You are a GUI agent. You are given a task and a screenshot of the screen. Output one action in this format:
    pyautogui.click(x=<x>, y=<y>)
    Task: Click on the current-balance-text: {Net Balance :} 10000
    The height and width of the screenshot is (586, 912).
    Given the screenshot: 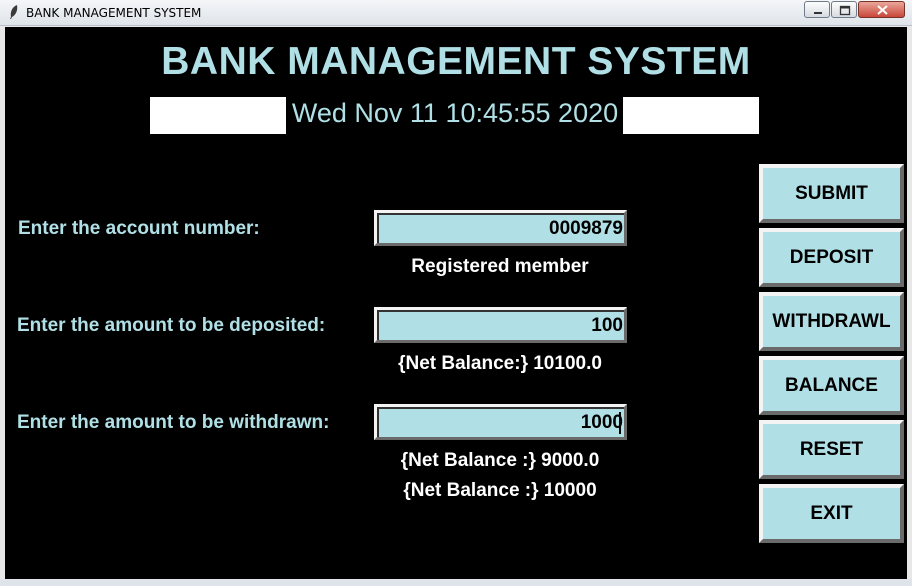 What is the action you would take?
    pyautogui.click(x=500, y=490)
    